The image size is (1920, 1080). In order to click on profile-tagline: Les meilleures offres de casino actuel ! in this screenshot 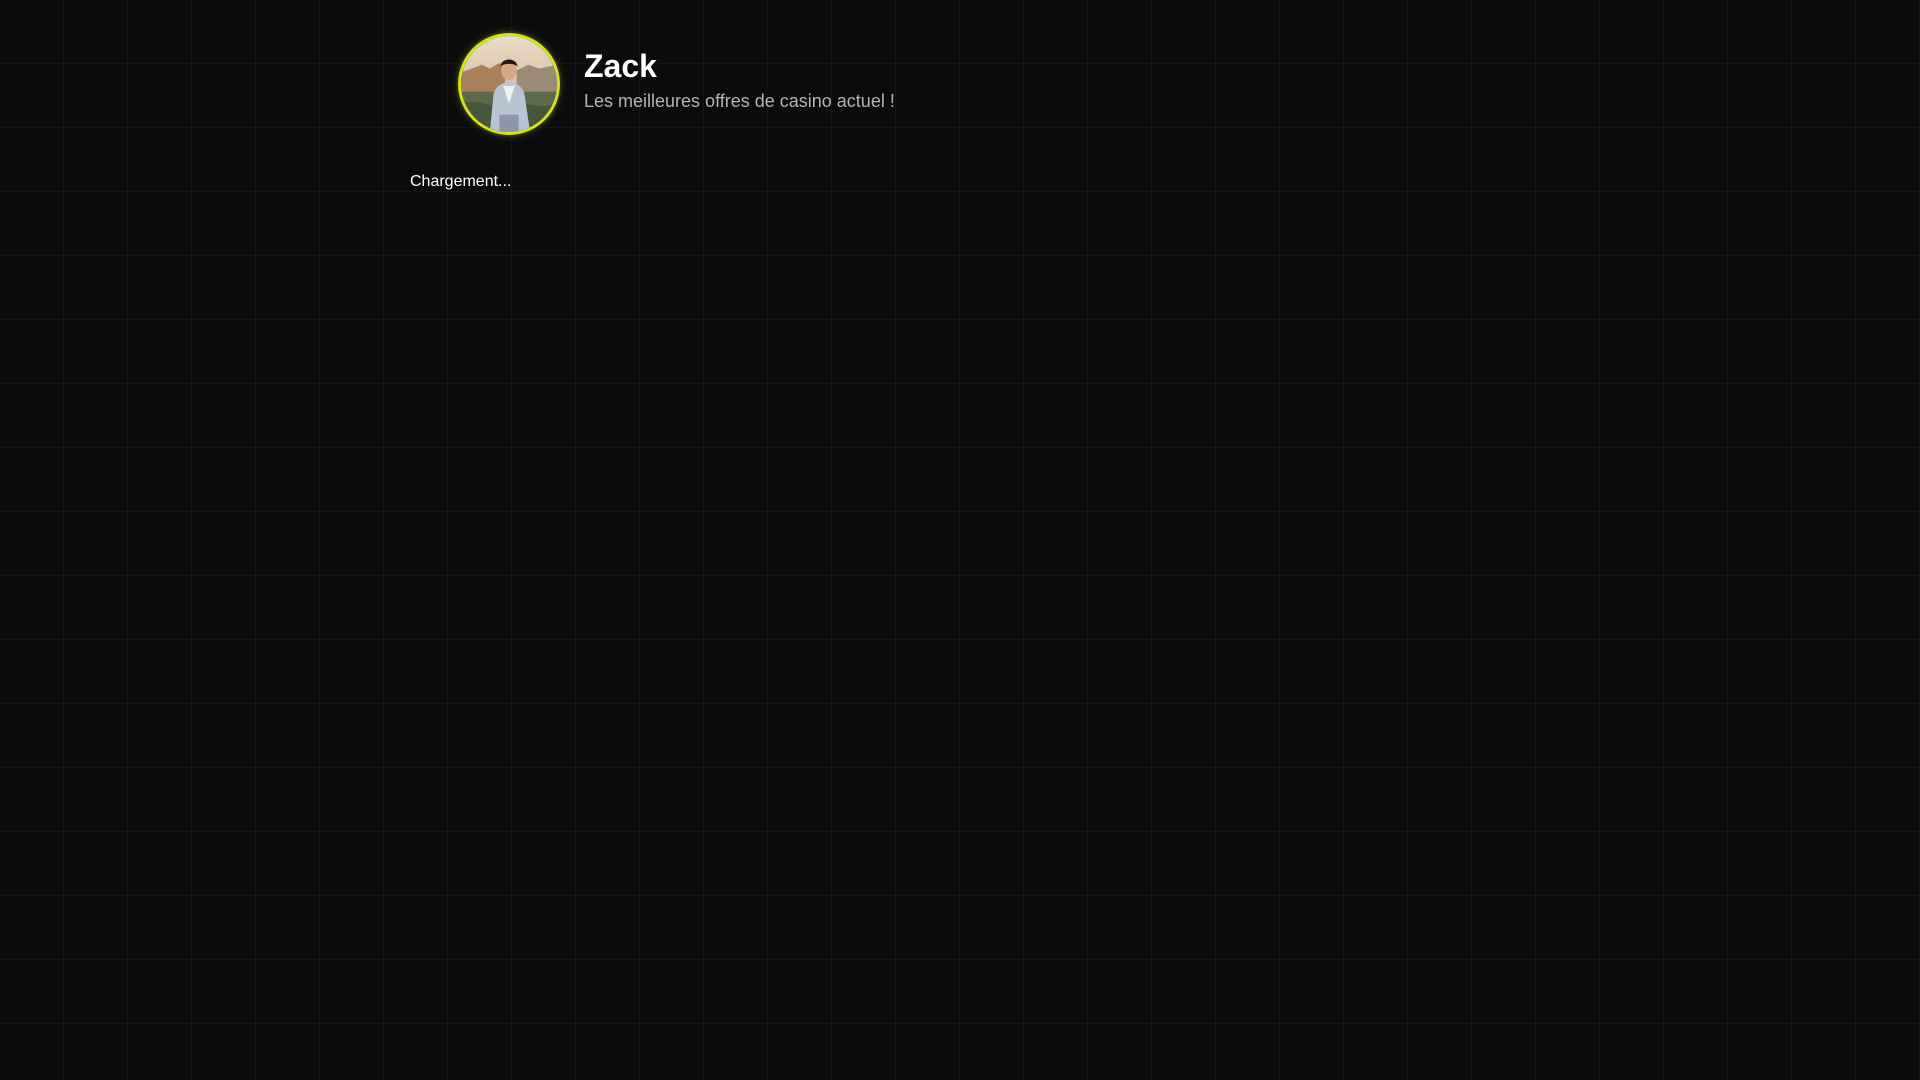, I will do `click(739, 101)`.